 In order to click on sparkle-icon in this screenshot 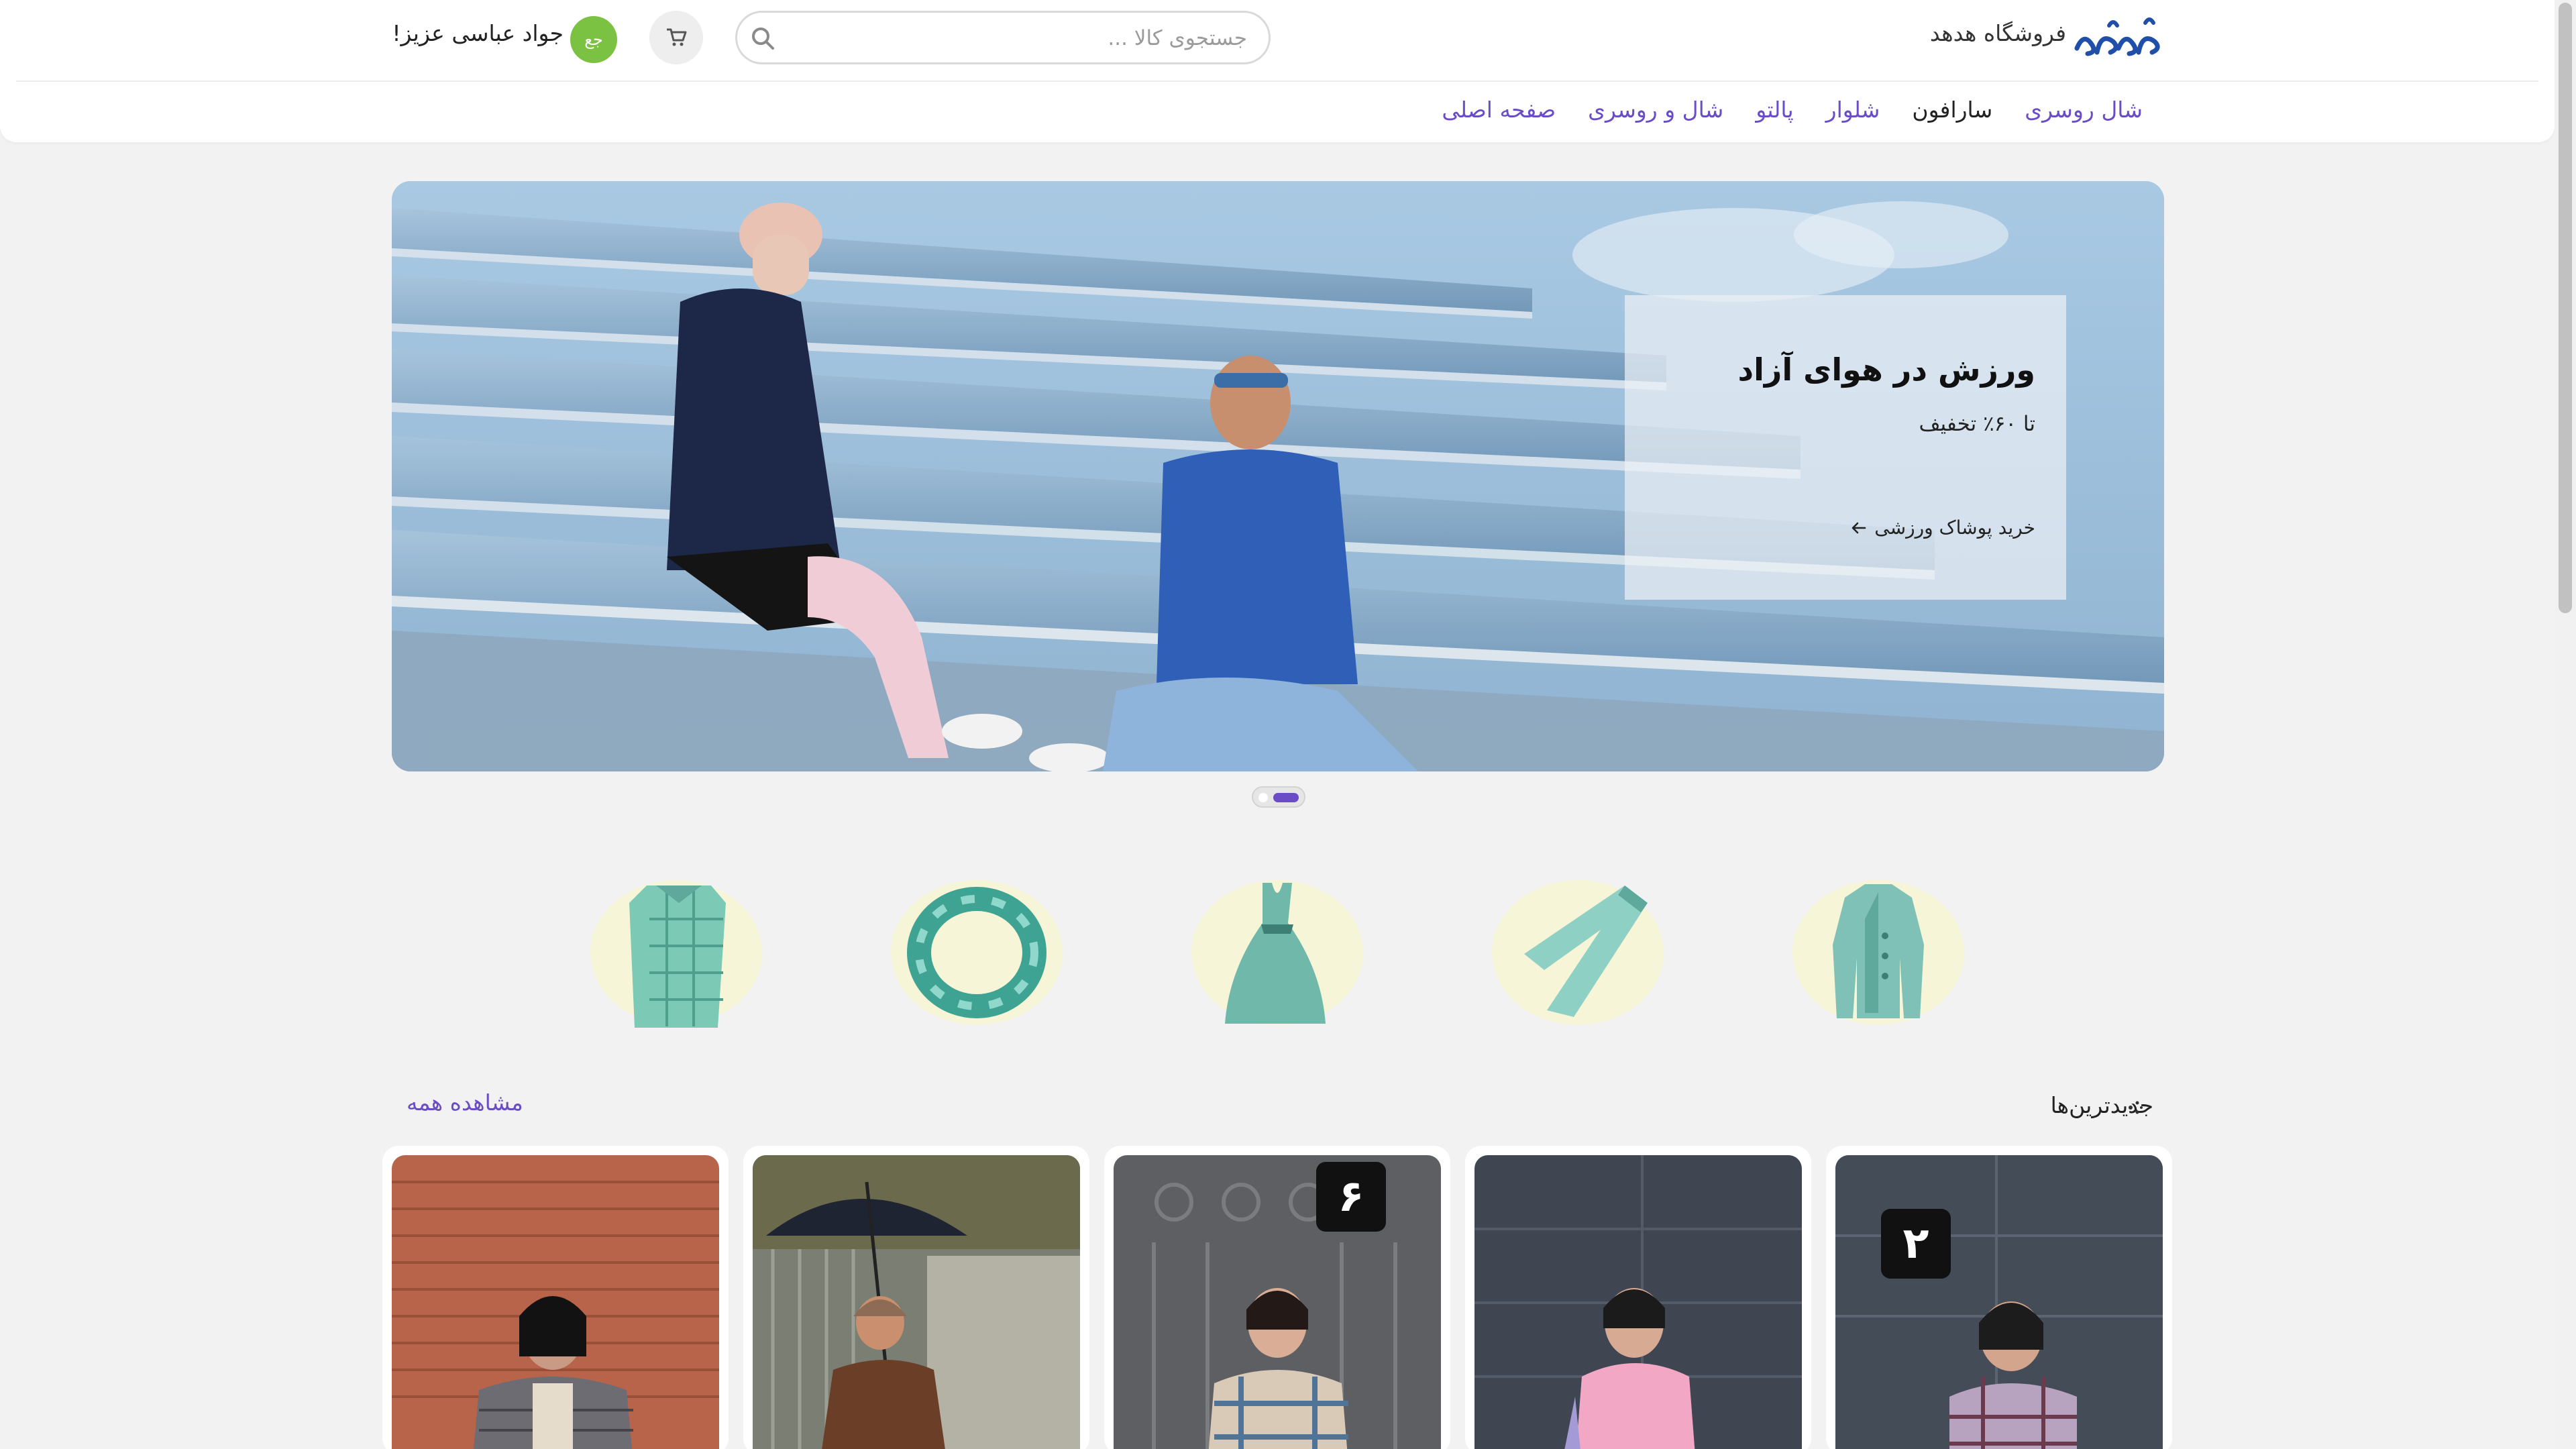, I will do `click(2136, 1107)`.